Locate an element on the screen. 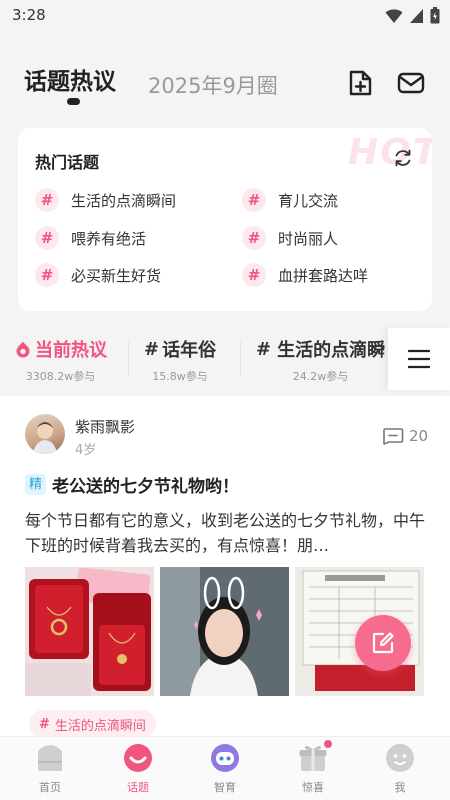  author-age: 4岁 is located at coordinates (86, 450).